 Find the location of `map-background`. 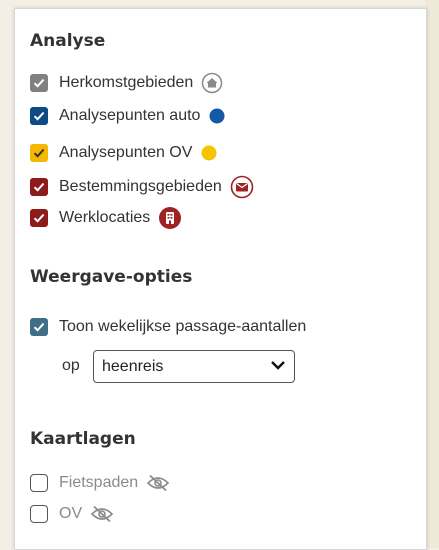

map-background is located at coordinates (432, 274).